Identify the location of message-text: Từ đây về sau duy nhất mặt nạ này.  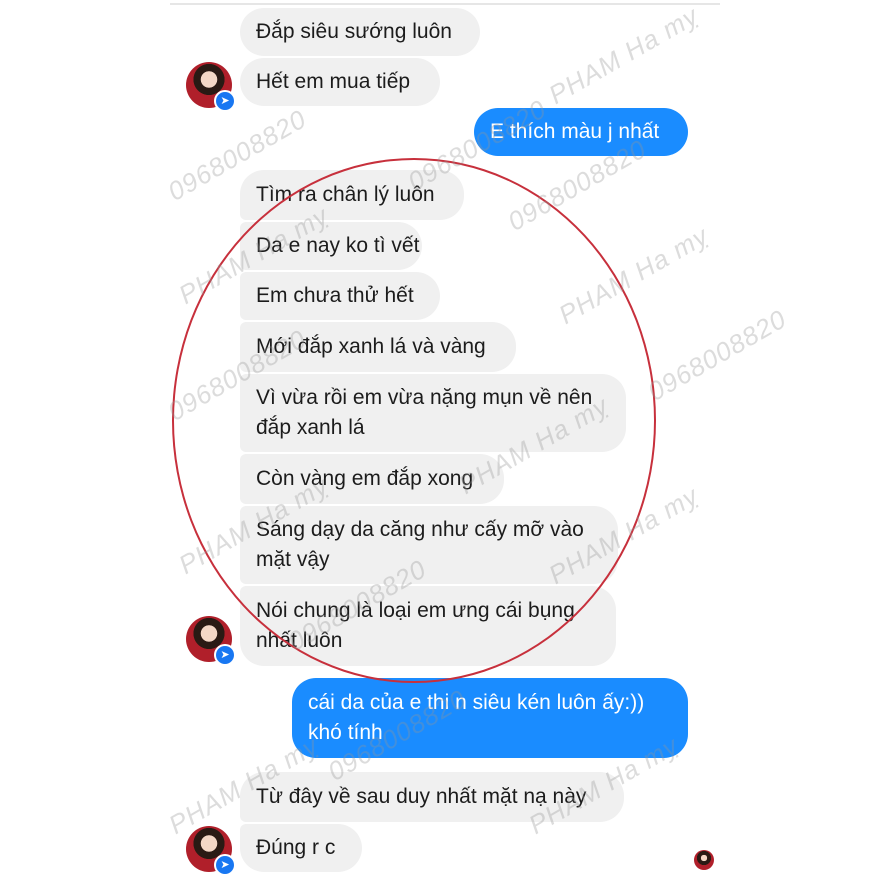
(421, 796).